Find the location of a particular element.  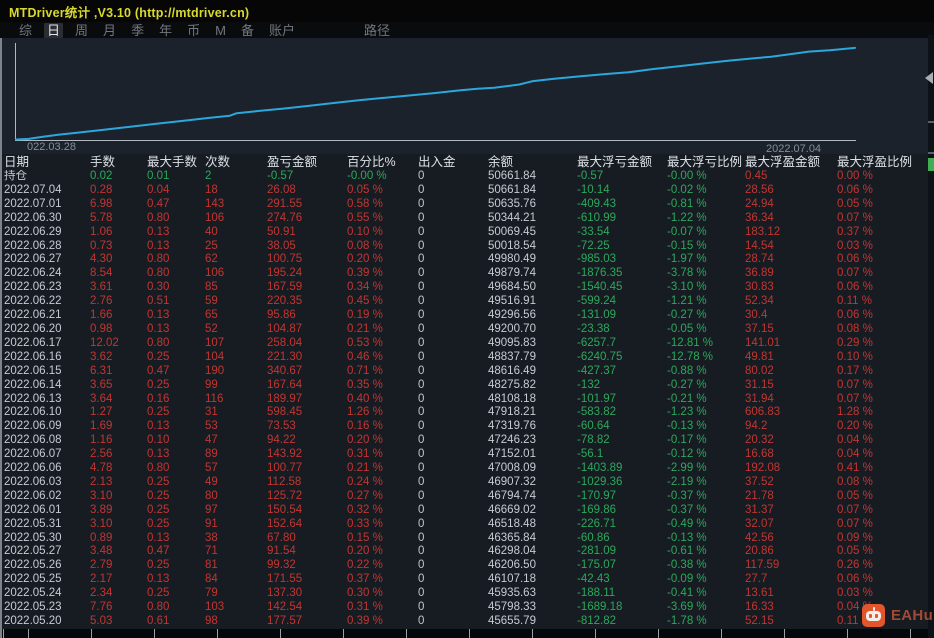

menu-item-路径: 路径 is located at coordinates (377, 30).